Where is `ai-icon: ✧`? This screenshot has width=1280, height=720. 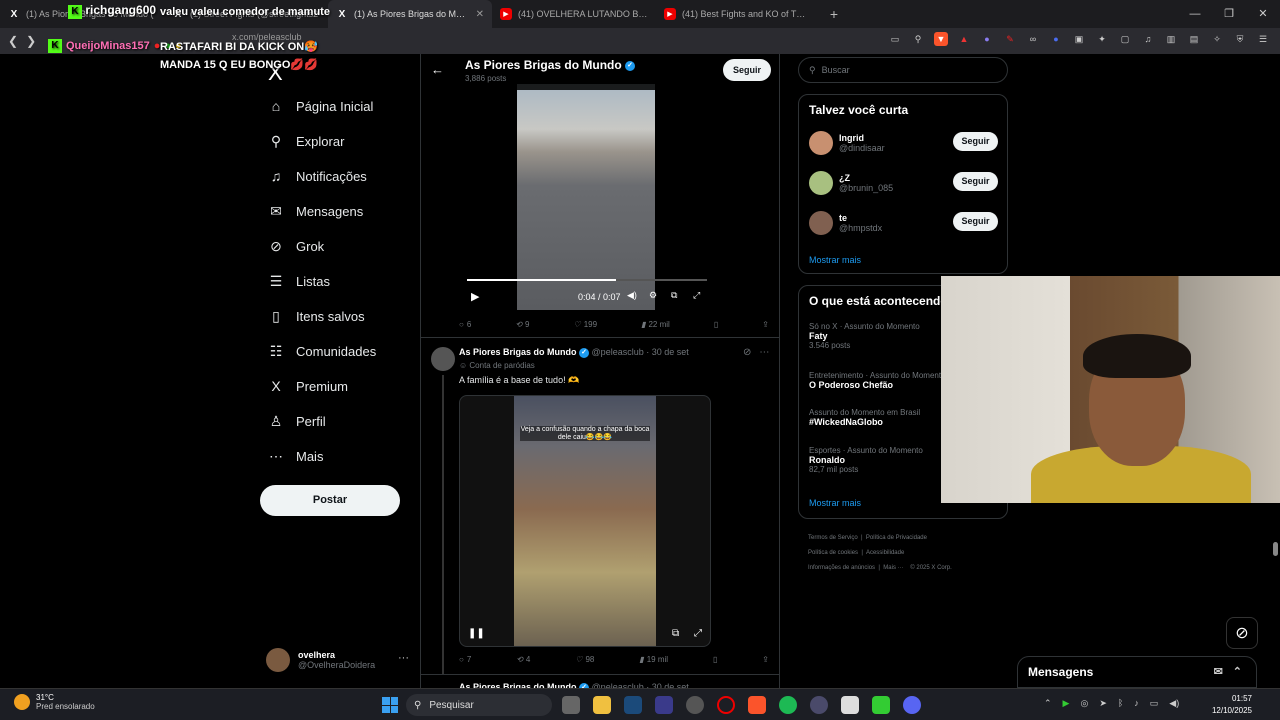
ai-icon: ✧ is located at coordinates (1217, 39).